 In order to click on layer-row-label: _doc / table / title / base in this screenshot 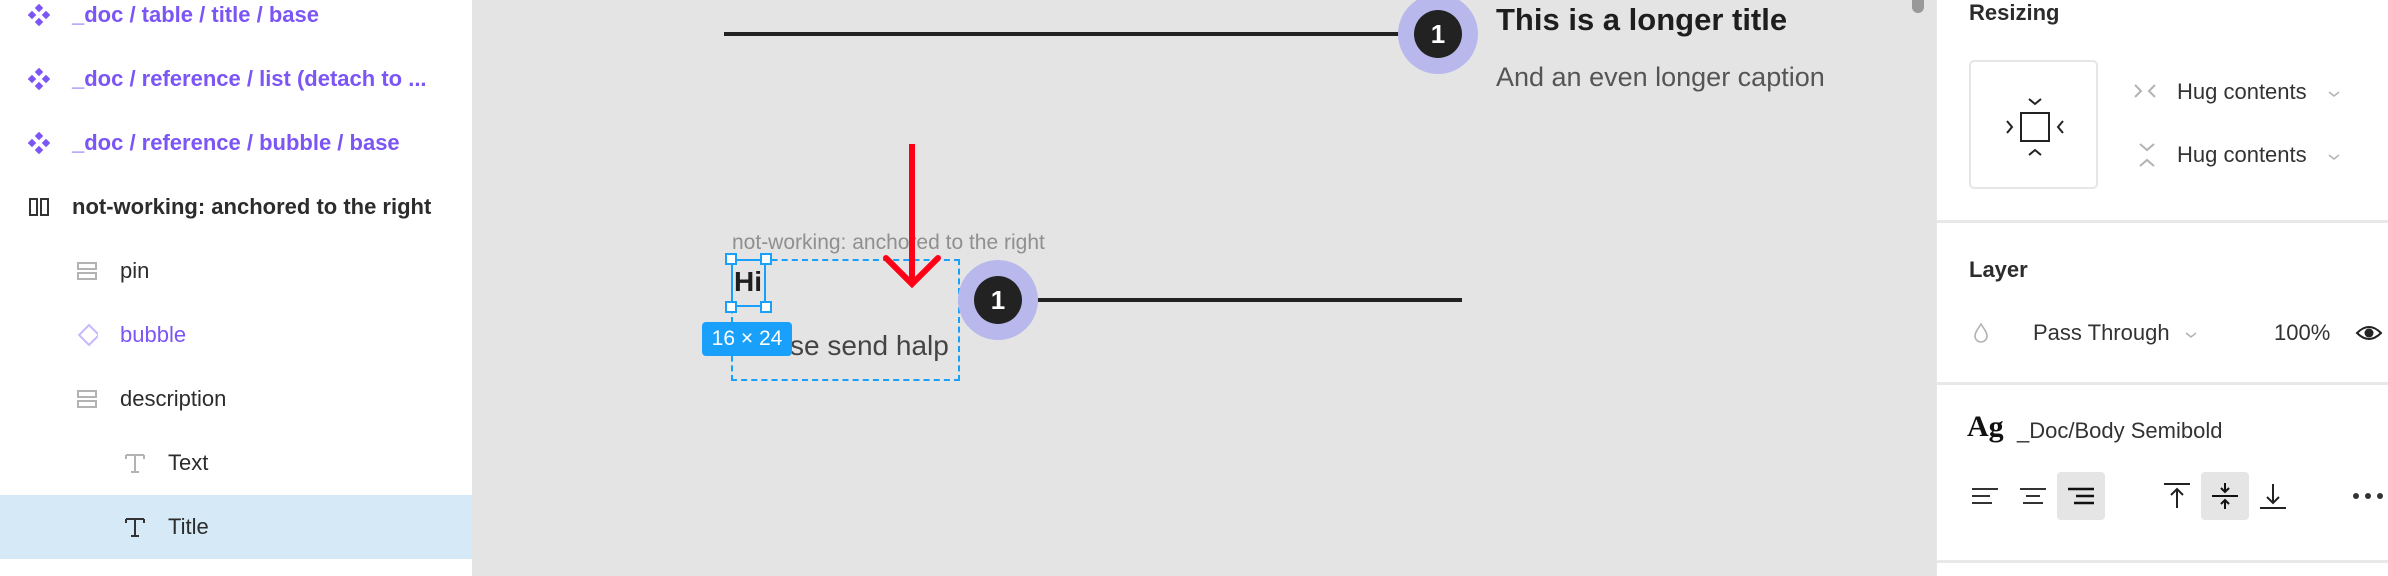, I will do `click(195, 14)`.